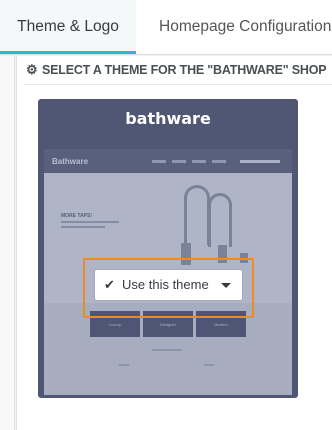  I want to click on section-title: ⚙ SELECT A THEME FOR THE "BATHWARE" SHOP, so click(176, 70).